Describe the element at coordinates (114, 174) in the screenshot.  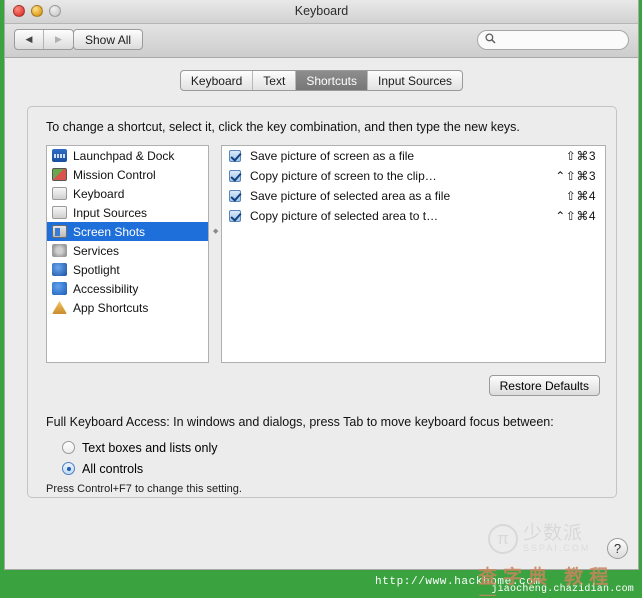
I see `sidebar-item-label: Mission Control` at that location.